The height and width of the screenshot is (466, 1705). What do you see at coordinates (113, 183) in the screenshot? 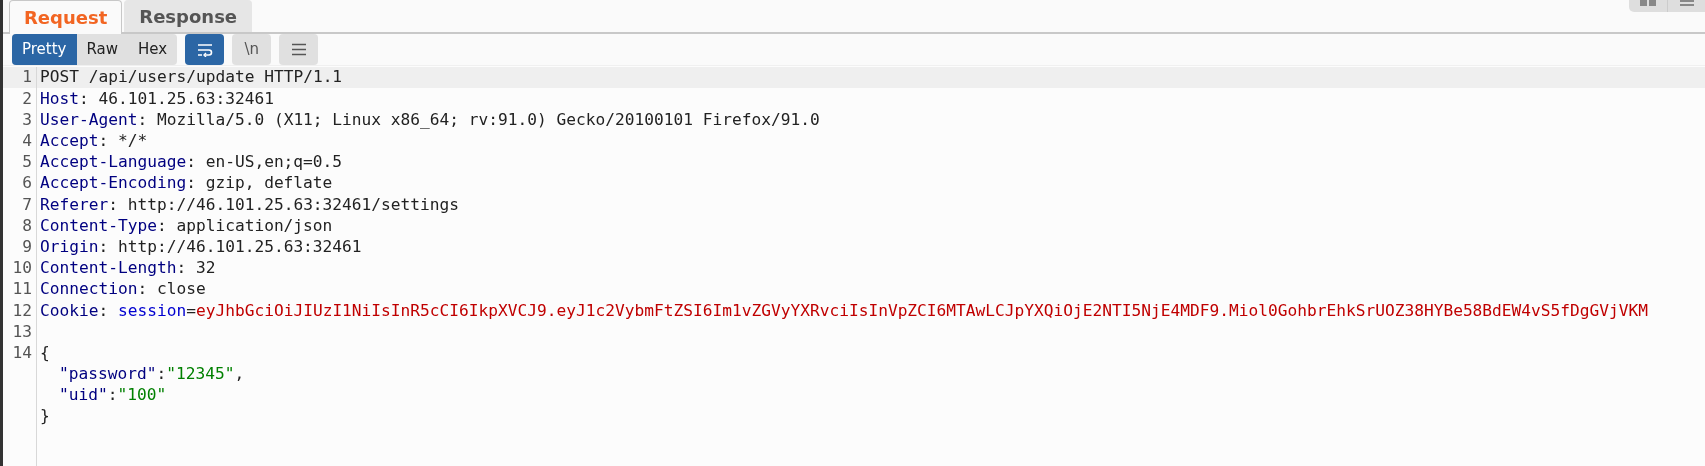
I see `header-name: Accept-Encoding` at bounding box center [113, 183].